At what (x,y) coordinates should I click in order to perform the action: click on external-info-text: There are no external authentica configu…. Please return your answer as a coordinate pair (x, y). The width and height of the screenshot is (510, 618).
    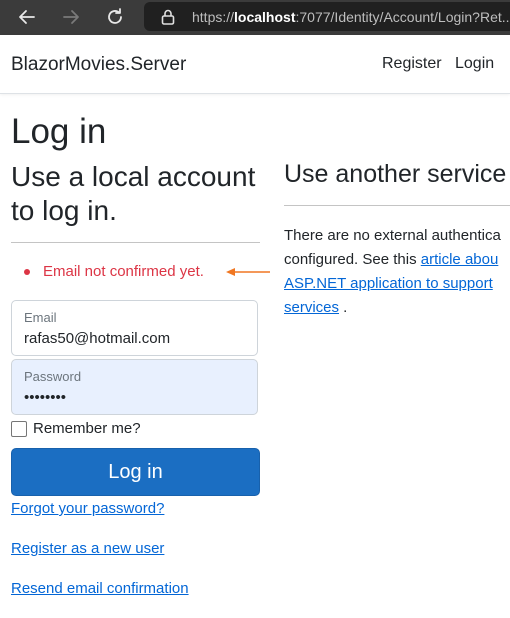
    Looking at the image, I should click on (392, 271).